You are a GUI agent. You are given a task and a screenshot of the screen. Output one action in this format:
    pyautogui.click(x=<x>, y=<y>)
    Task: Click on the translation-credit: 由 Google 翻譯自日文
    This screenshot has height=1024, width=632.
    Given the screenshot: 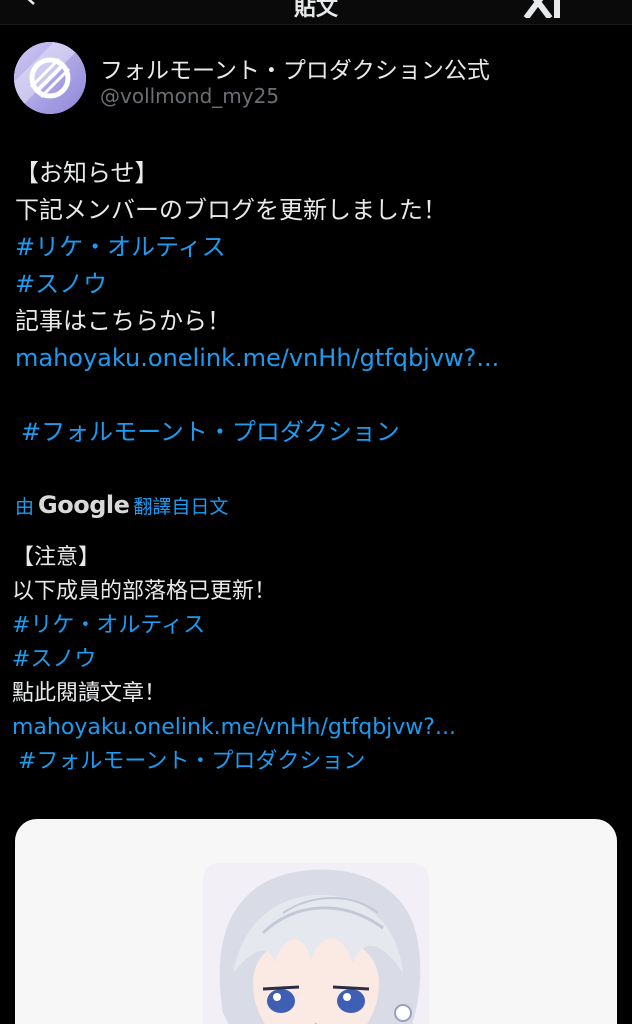 What is the action you would take?
    pyautogui.click(x=121, y=505)
    